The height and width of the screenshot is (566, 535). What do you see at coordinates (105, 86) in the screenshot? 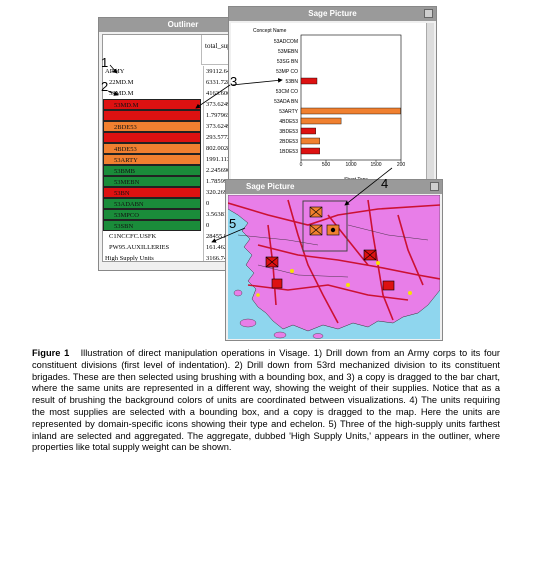
I see `callout-2: 2` at bounding box center [105, 86].